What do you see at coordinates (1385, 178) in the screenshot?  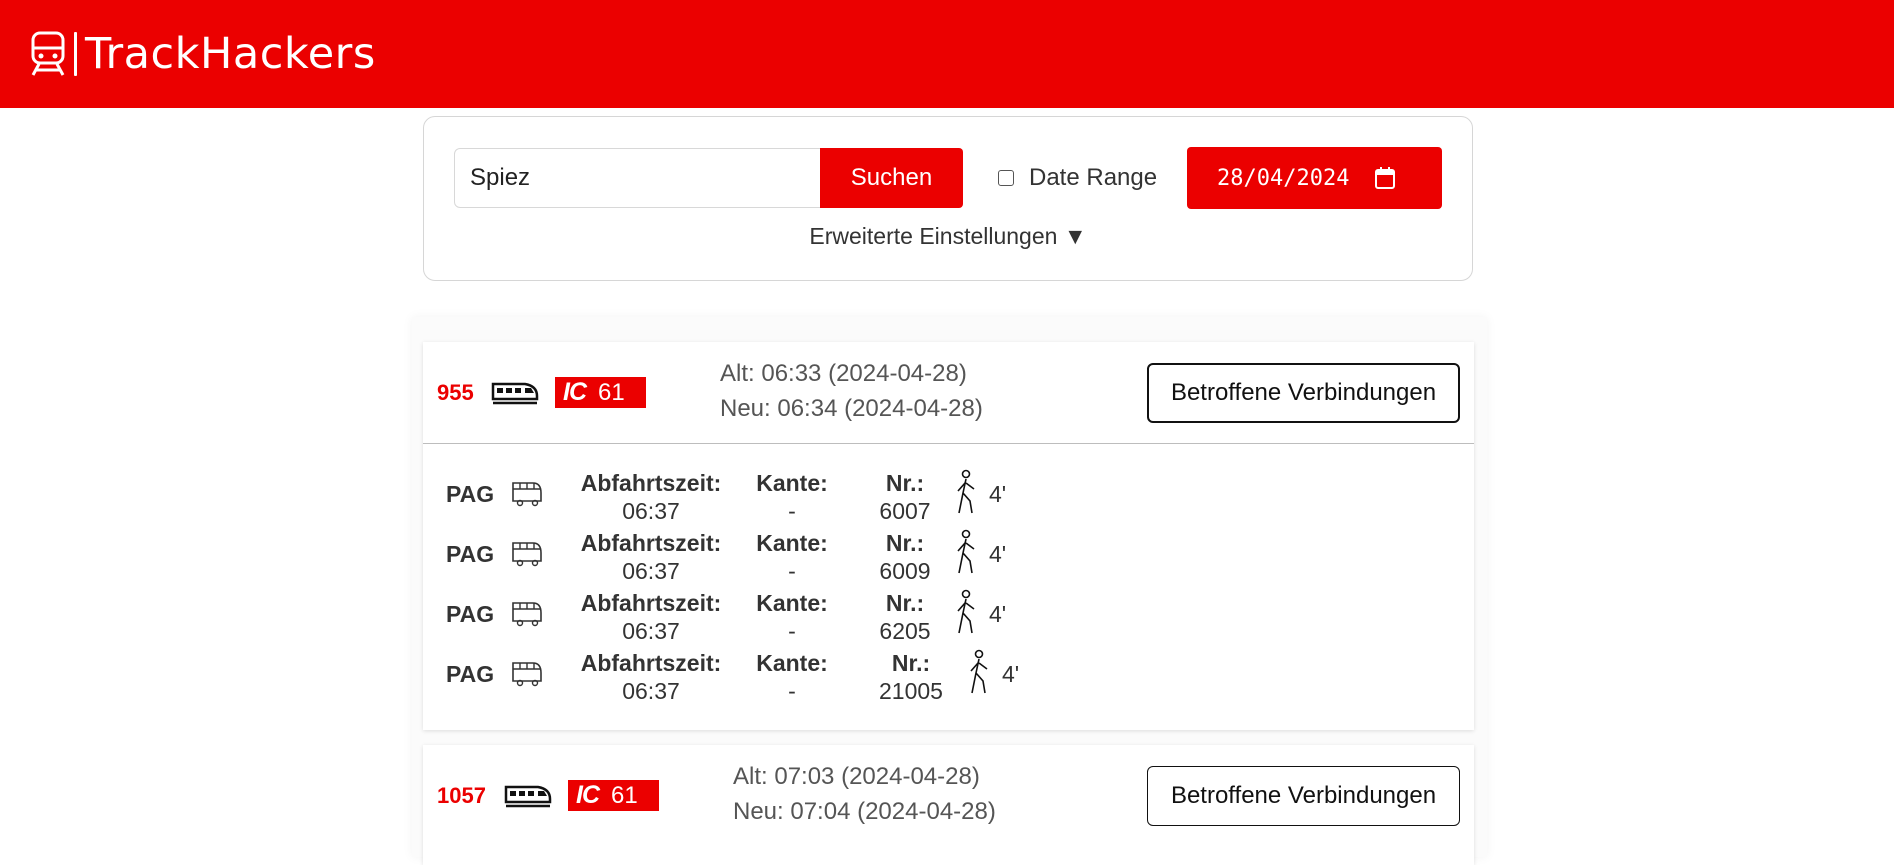 I see `calendar-icon` at bounding box center [1385, 178].